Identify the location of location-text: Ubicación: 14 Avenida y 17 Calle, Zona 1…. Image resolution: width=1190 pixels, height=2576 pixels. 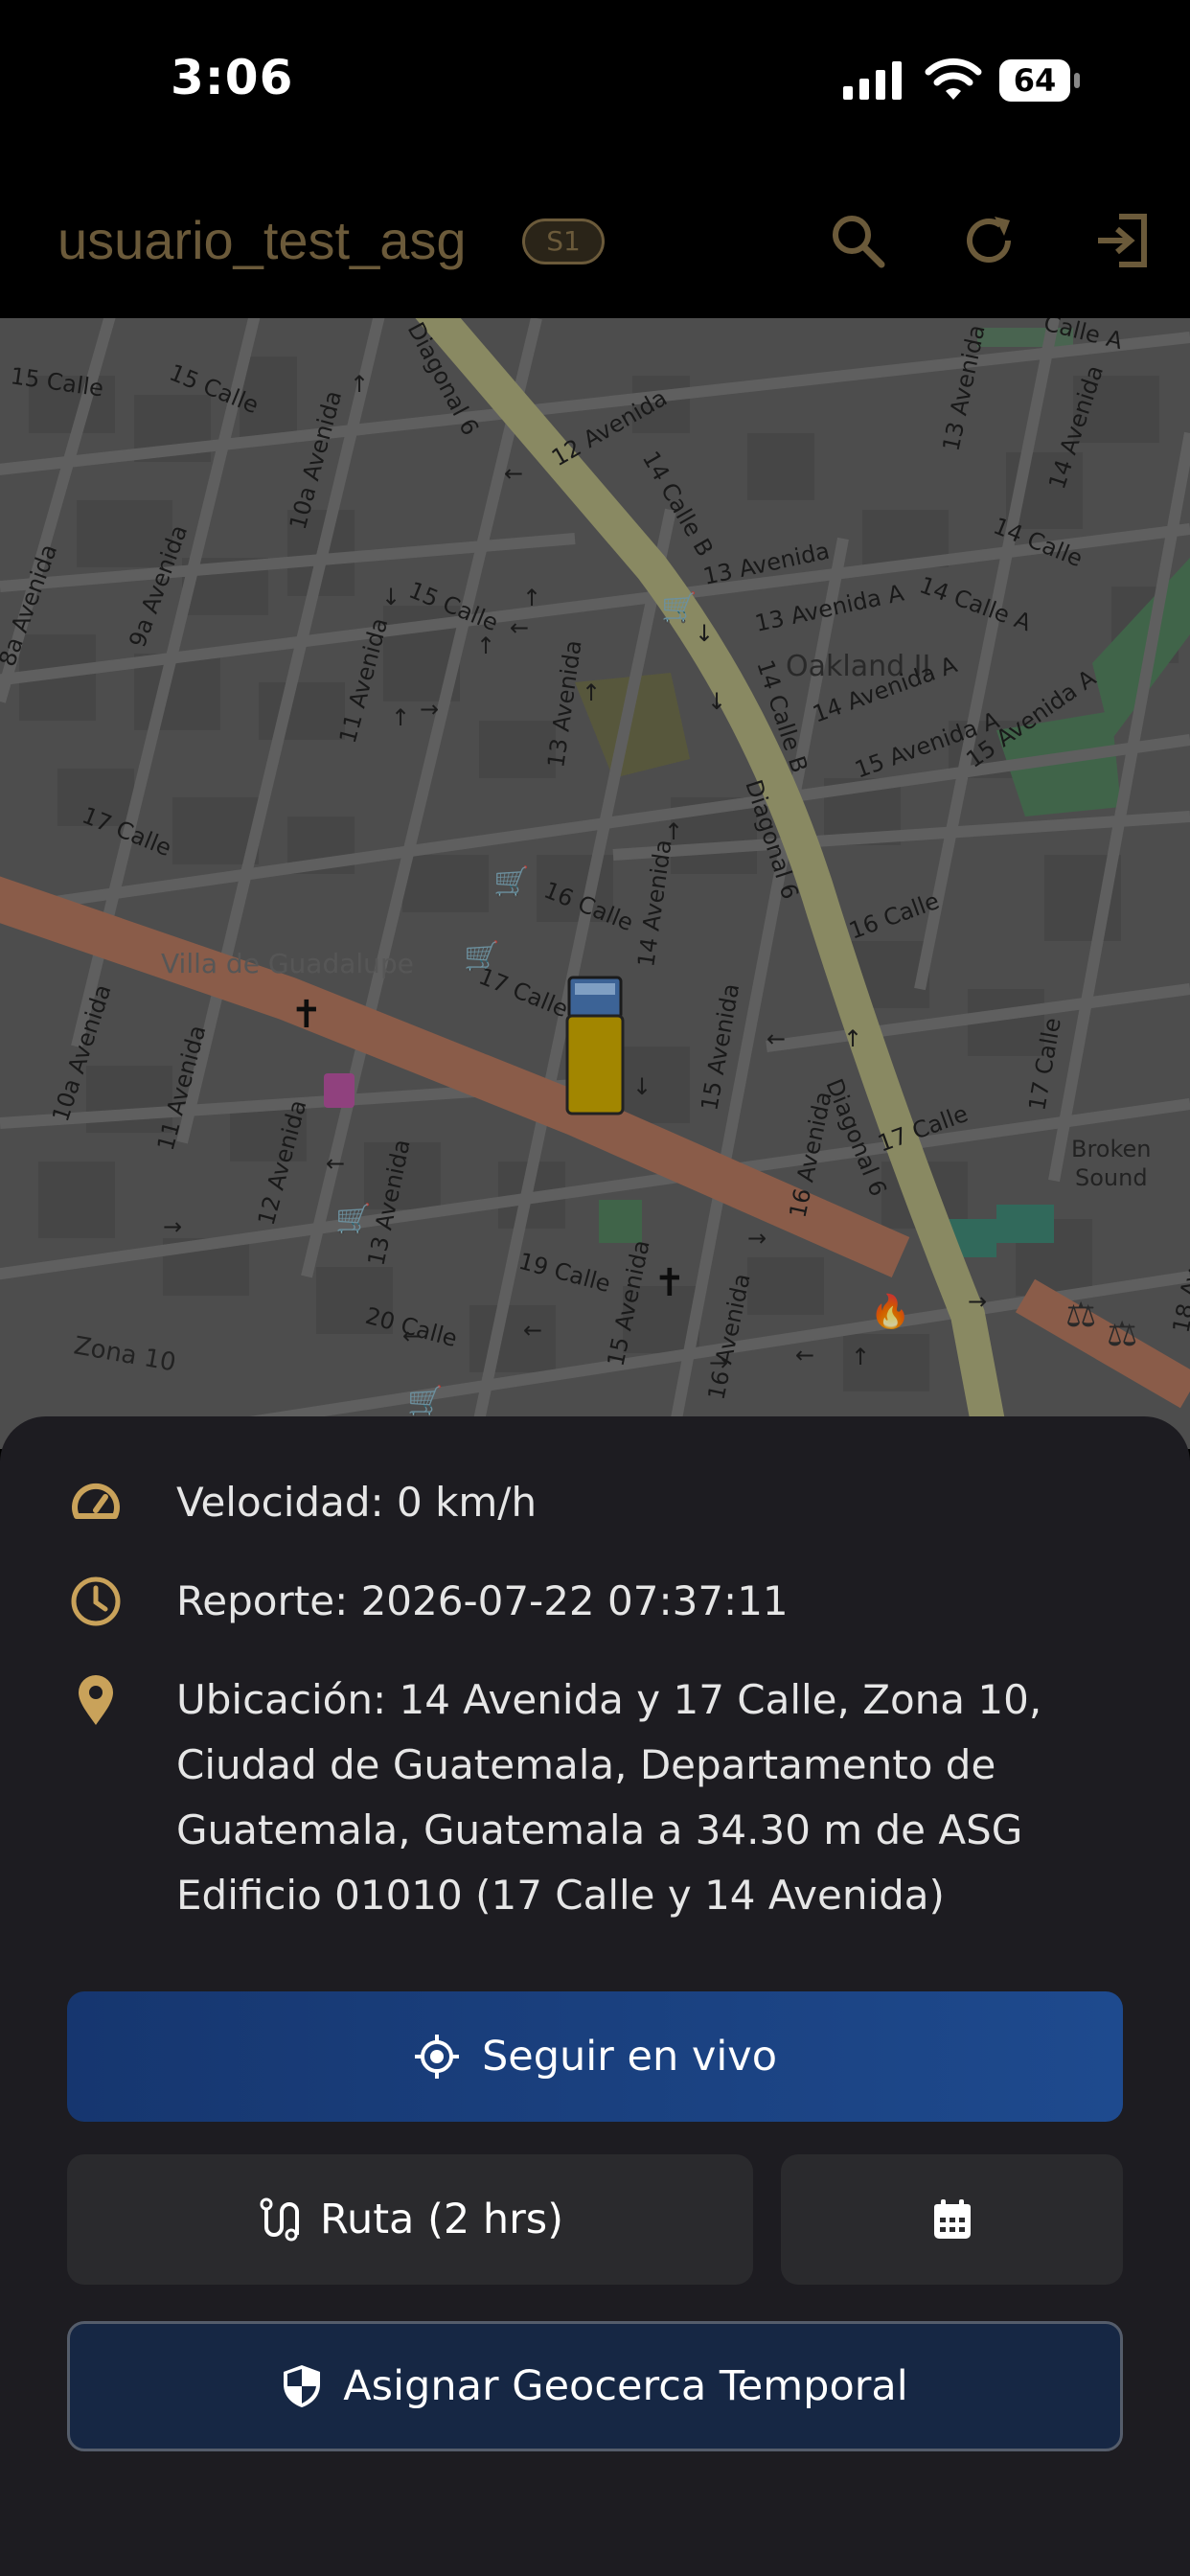
(609, 1797).